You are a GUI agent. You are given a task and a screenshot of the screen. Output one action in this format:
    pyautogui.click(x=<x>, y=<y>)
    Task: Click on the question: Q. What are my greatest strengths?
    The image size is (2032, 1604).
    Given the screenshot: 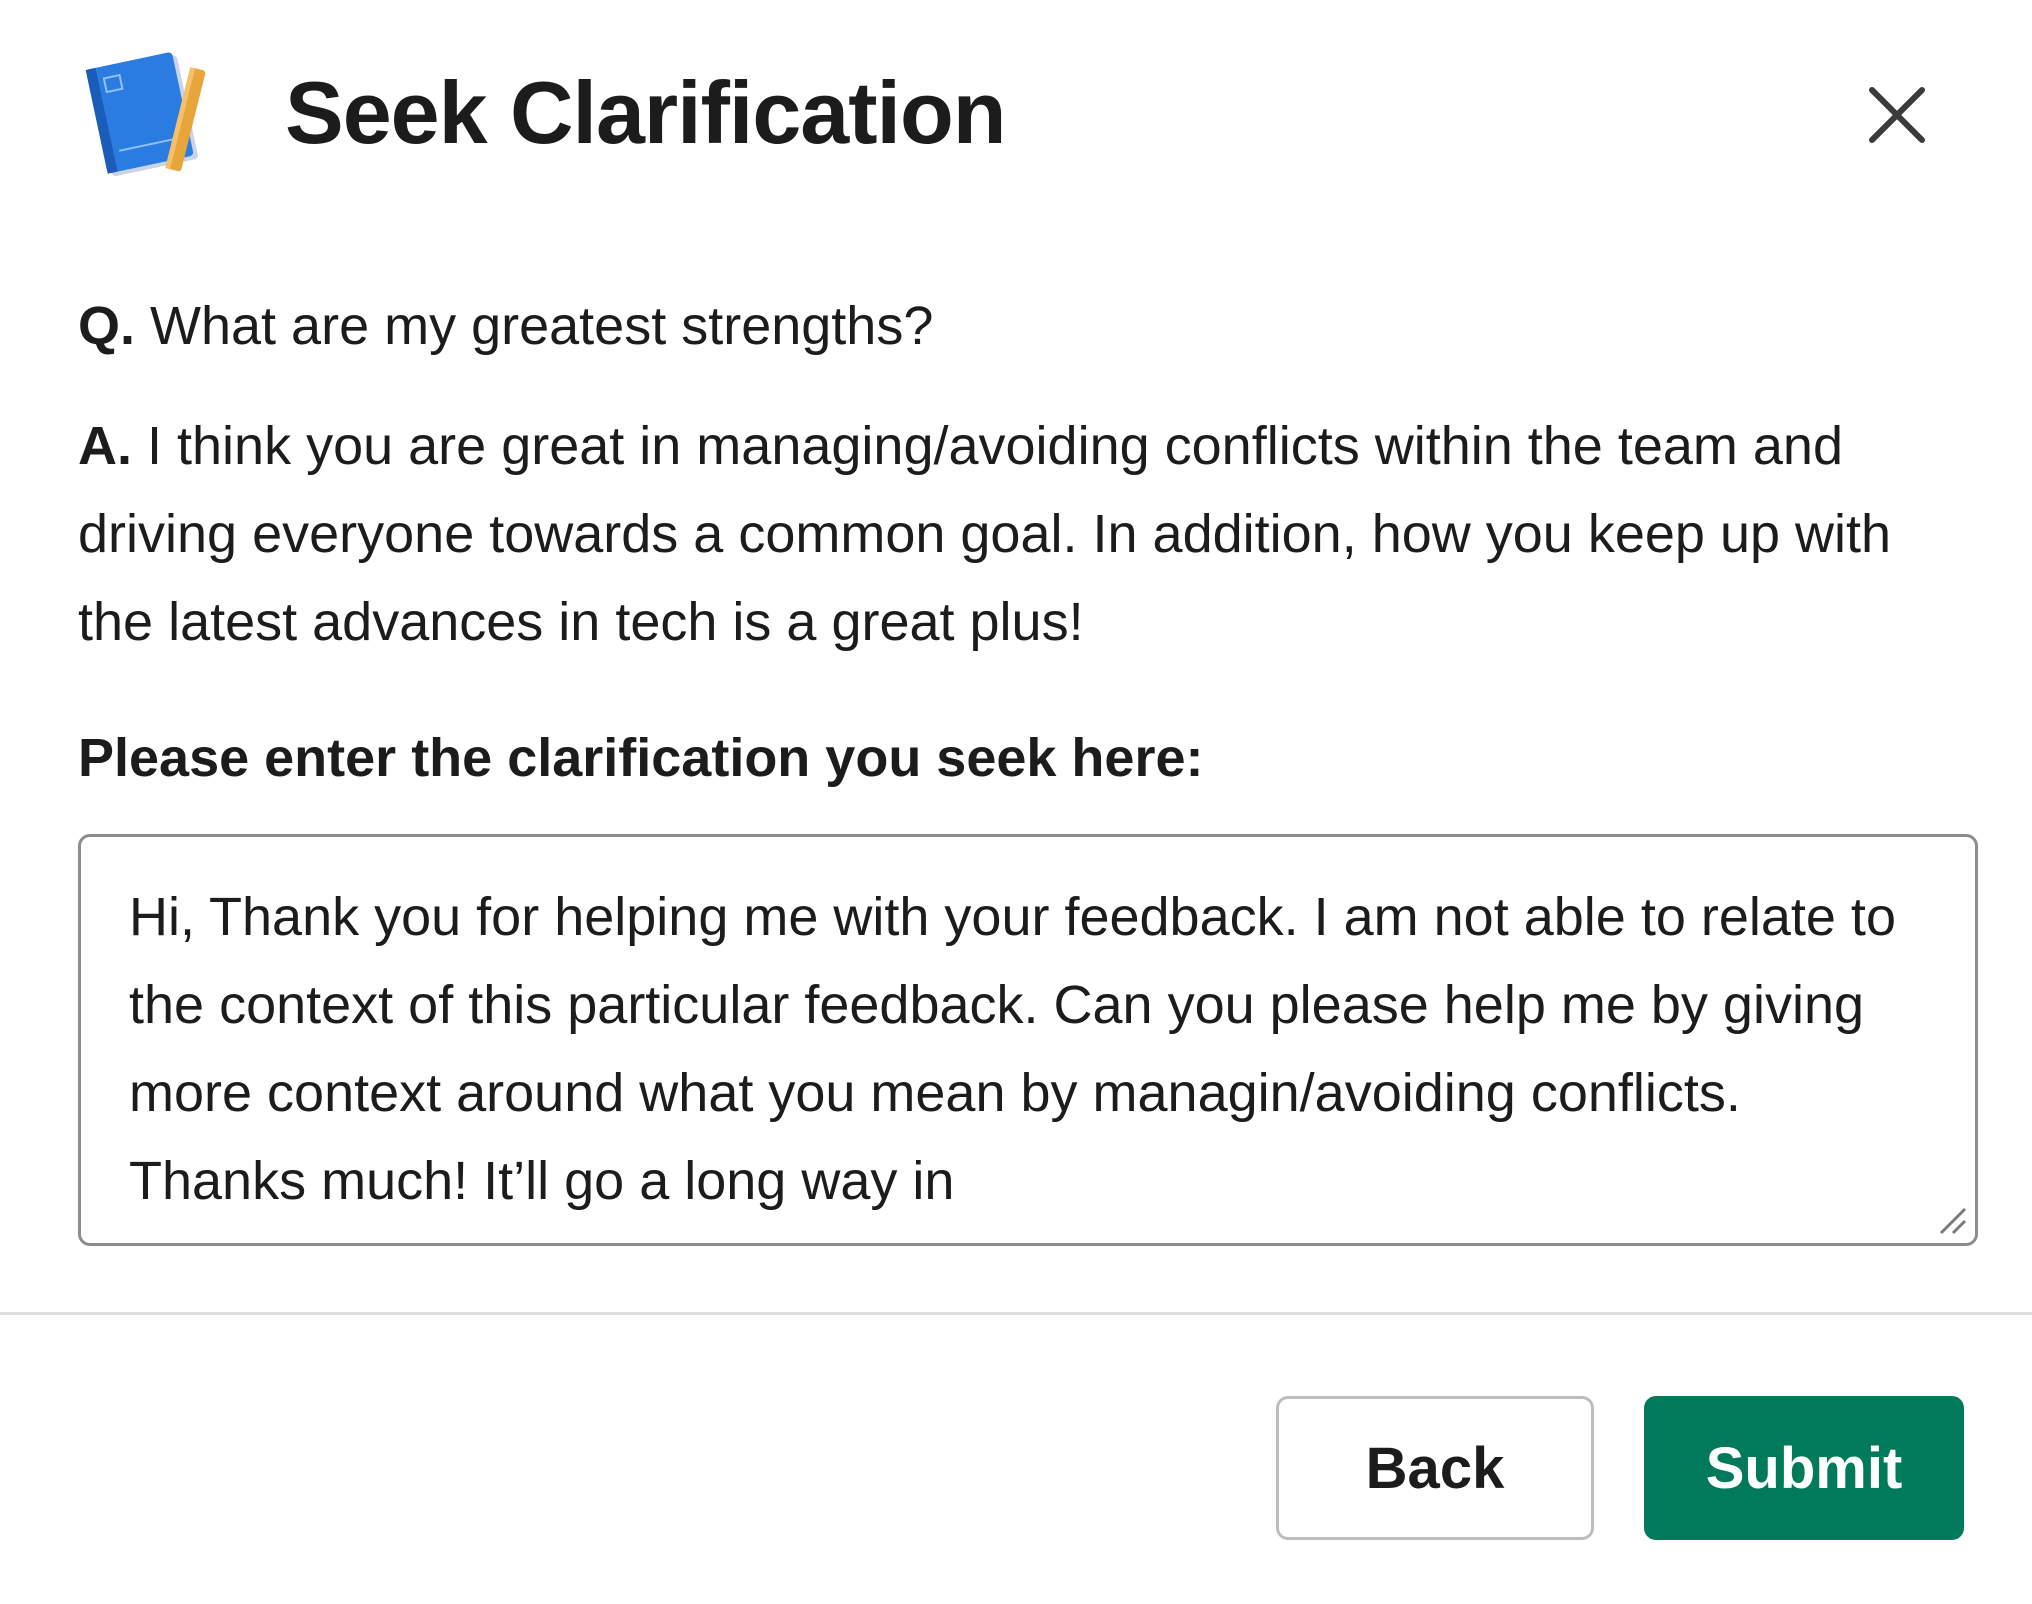 What is the action you would take?
    pyautogui.click(x=1028, y=326)
    